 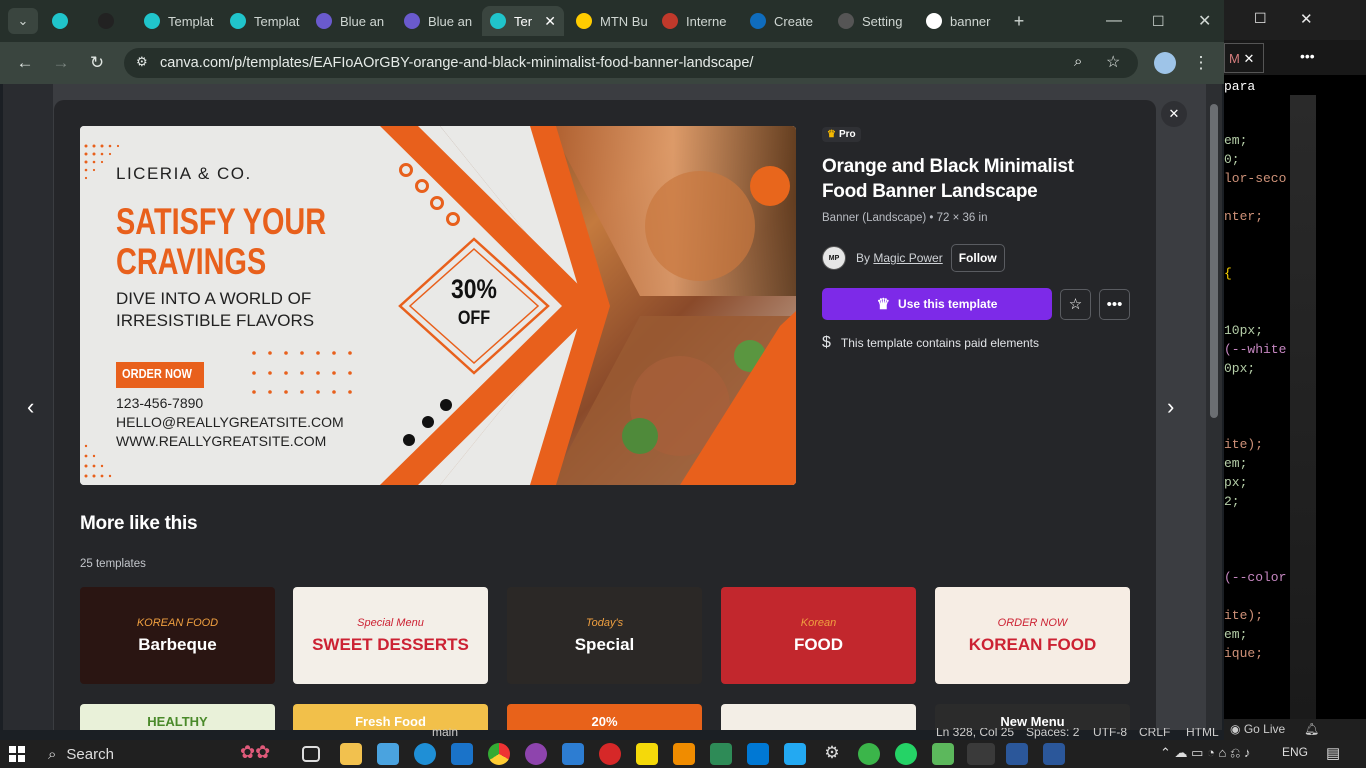 I want to click on close-modal-button: ✕, so click(x=1174, y=114).